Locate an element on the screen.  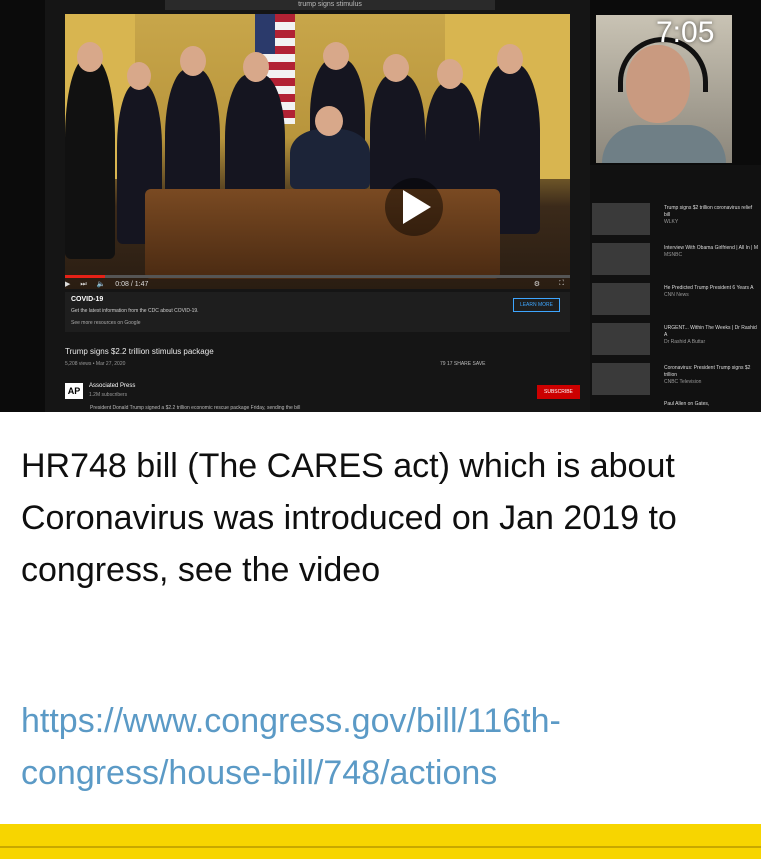
time-display: 0:08 / 1:47 is located at coordinates (132, 284).